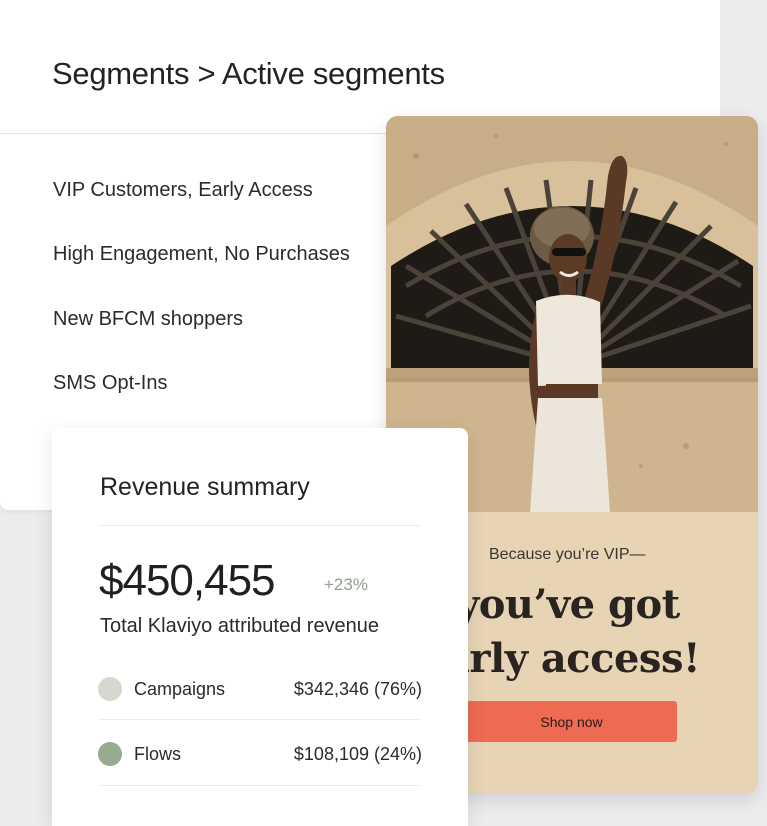  What do you see at coordinates (567, 554) in the screenshot?
I see `email-kicker: Because you’re VIP—` at bounding box center [567, 554].